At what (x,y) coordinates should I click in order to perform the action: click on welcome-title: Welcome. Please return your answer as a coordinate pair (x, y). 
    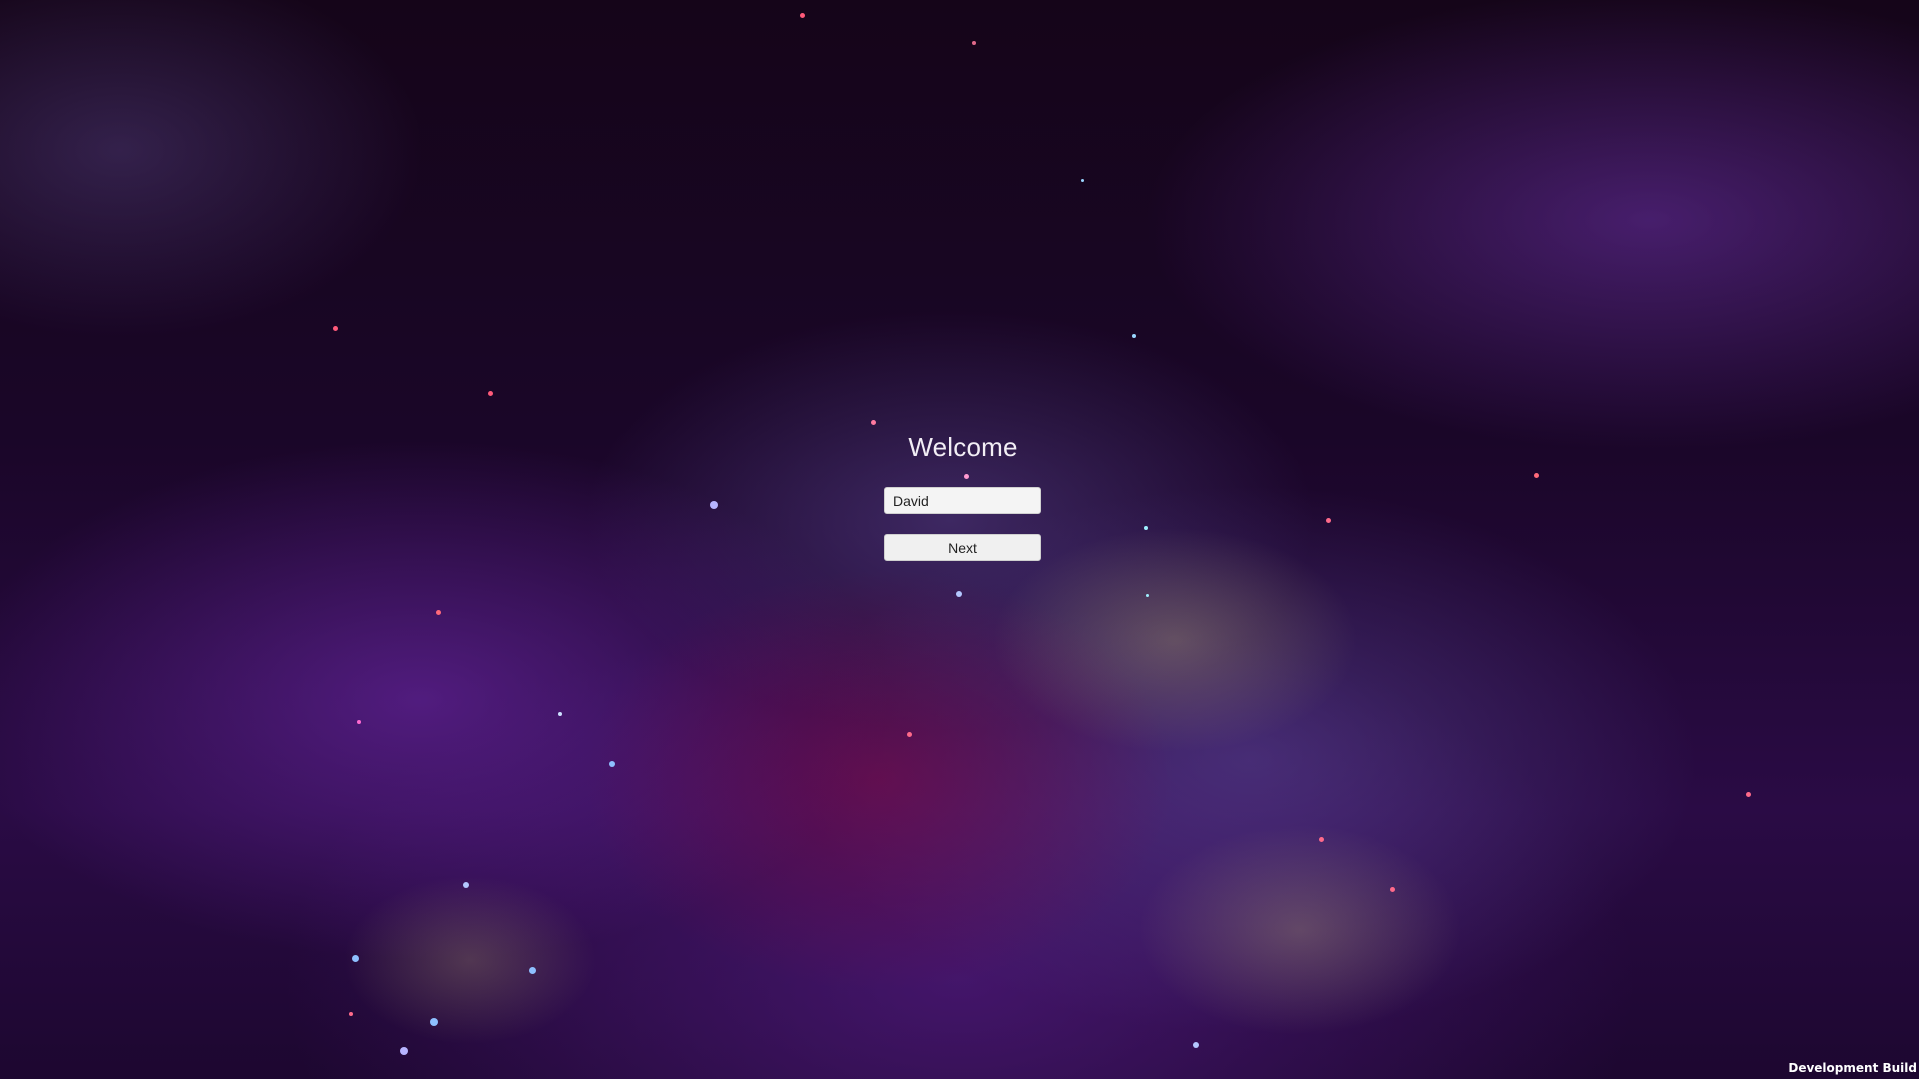
    Looking at the image, I should click on (963, 447).